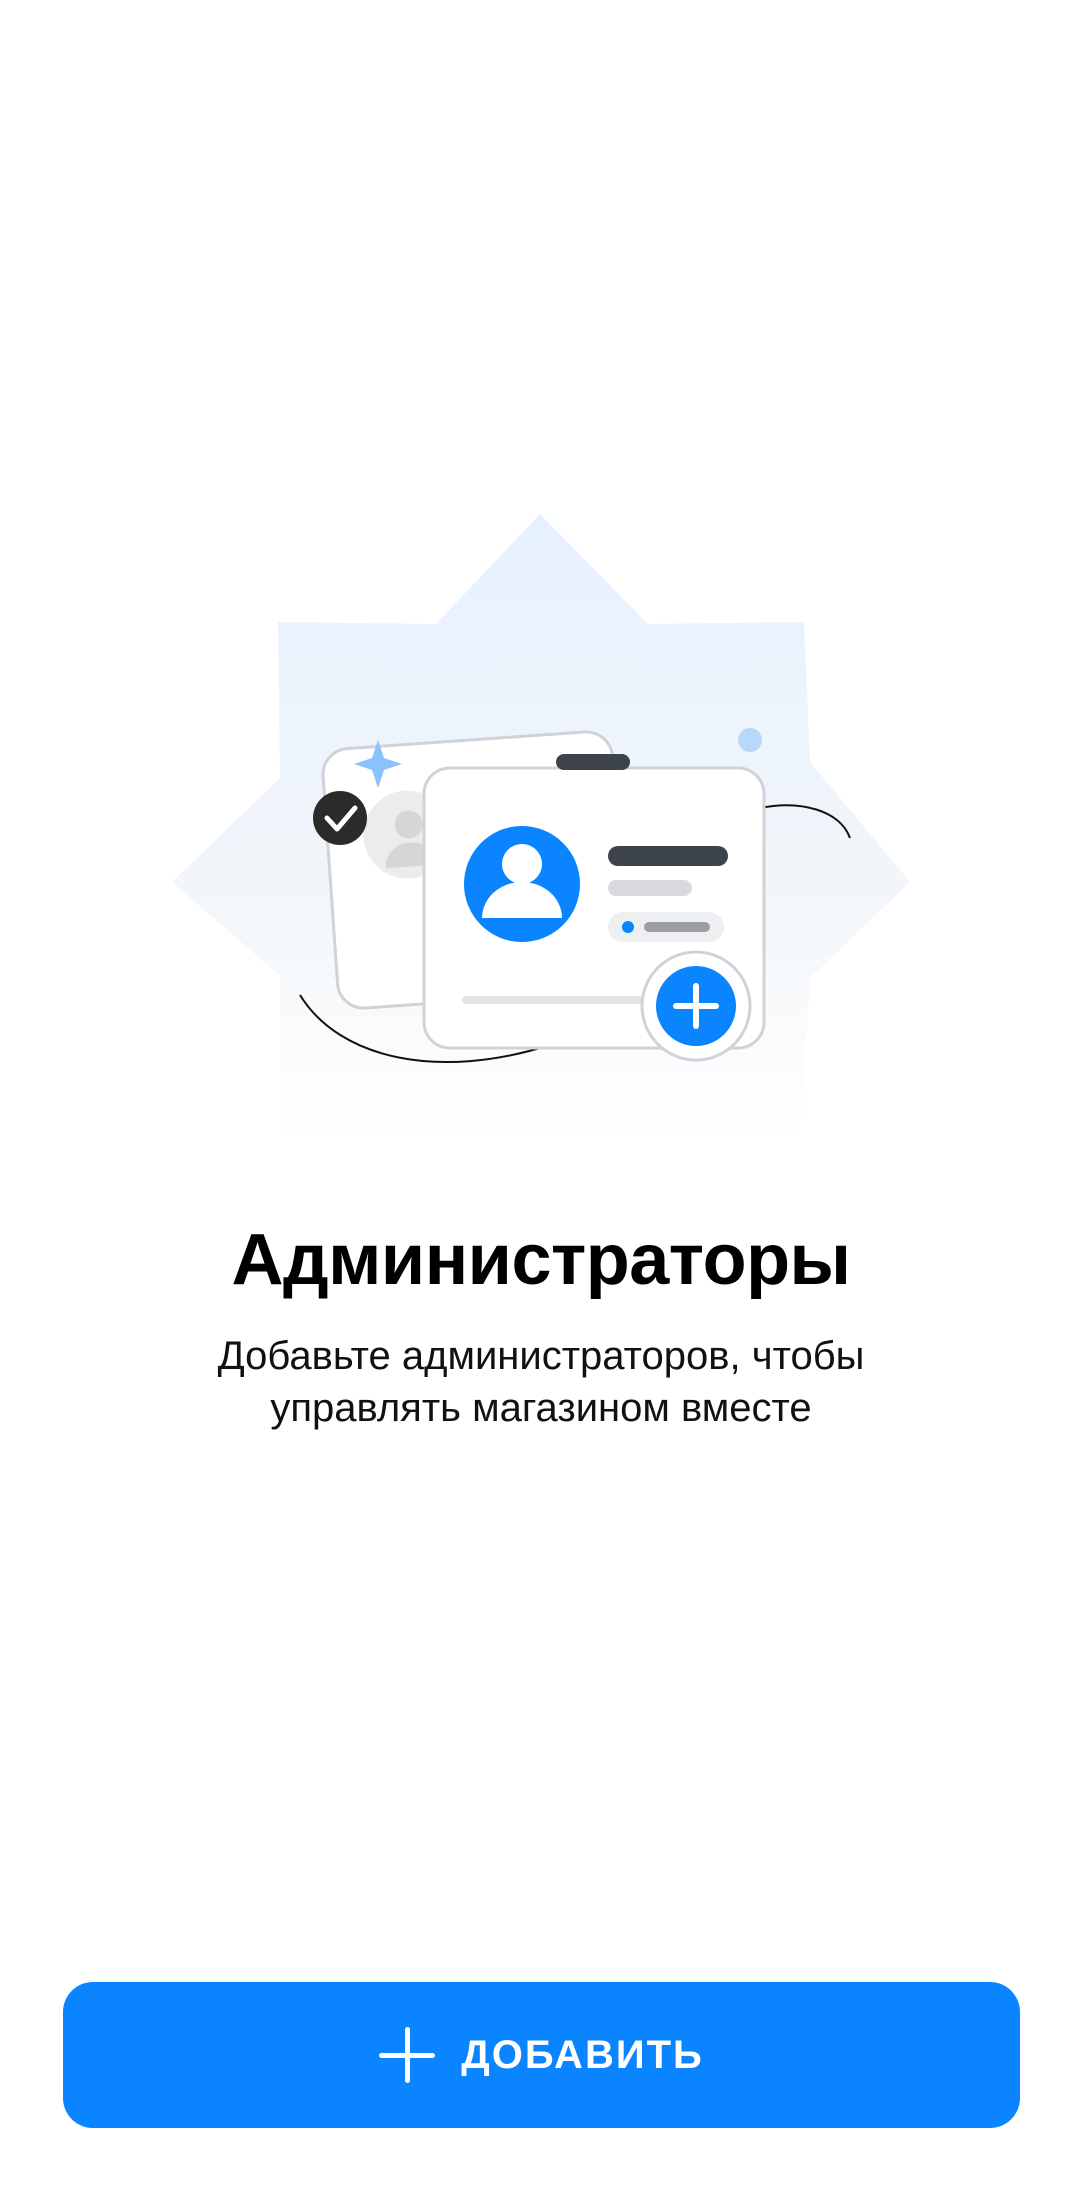 The image size is (1082, 2202). What do you see at coordinates (696, 1006) in the screenshot?
I see `add-plus-badge-icon` at bounding box center [696, 1006].